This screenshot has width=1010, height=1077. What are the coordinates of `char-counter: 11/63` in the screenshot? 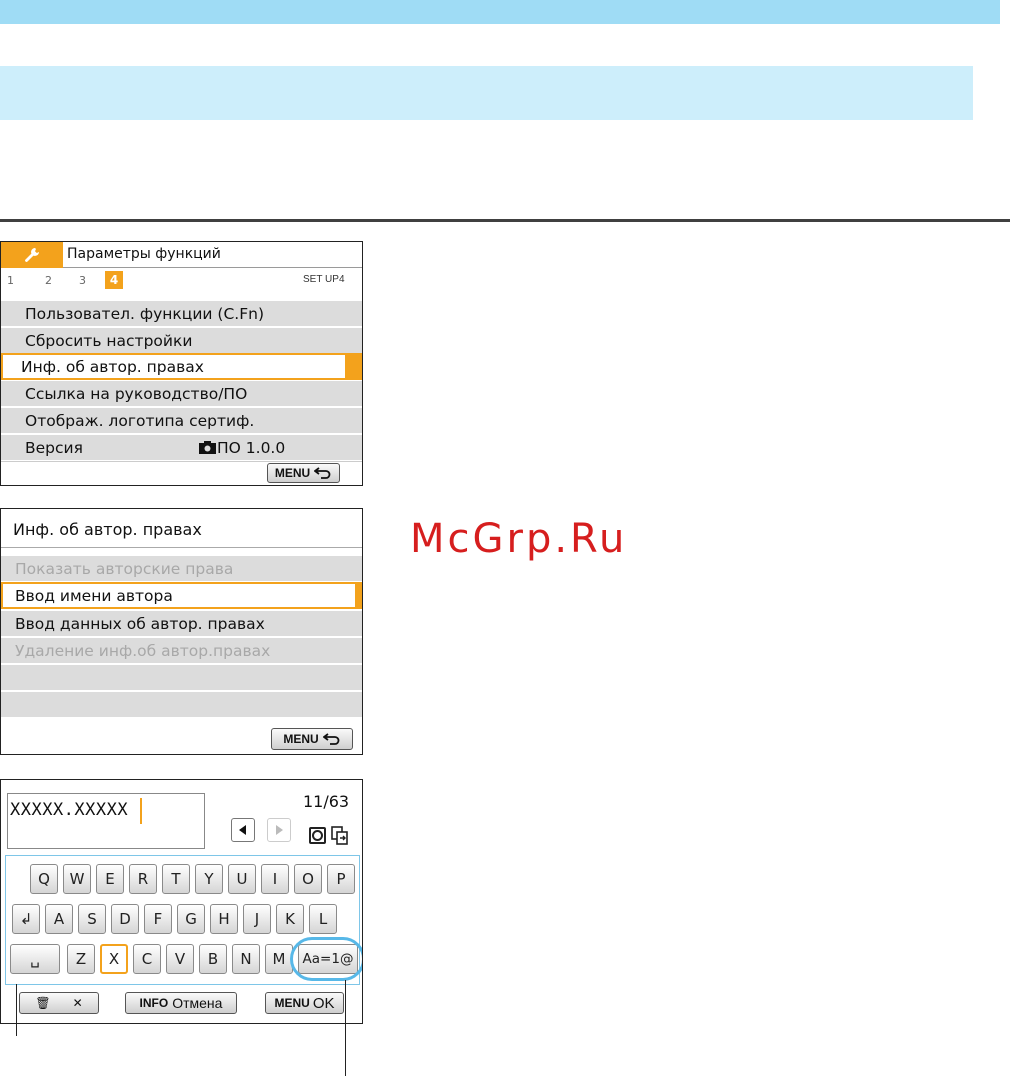 It's located at (326, 801).